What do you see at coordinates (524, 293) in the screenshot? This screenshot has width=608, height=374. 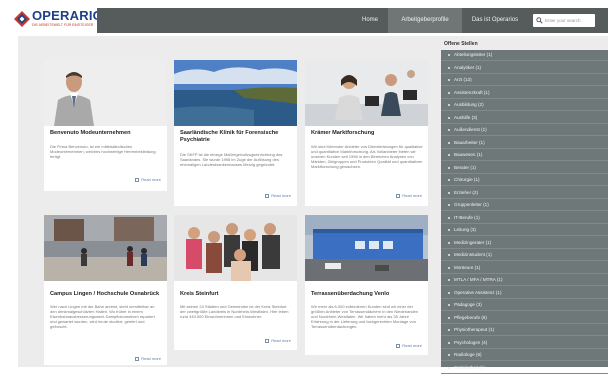 I see `job-category-item: Operative Assistenz (1)` at bounding box center [524, 293].